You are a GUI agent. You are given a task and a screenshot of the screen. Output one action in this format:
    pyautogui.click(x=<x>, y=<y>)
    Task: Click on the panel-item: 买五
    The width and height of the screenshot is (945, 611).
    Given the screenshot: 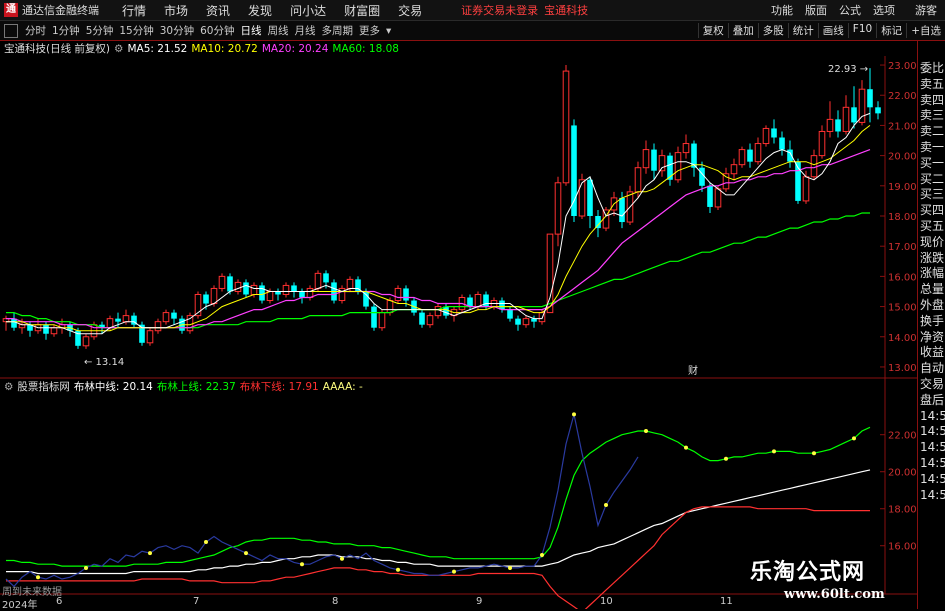 What is the action you would take?
    pyautogui.click(x=931, y=227)
    